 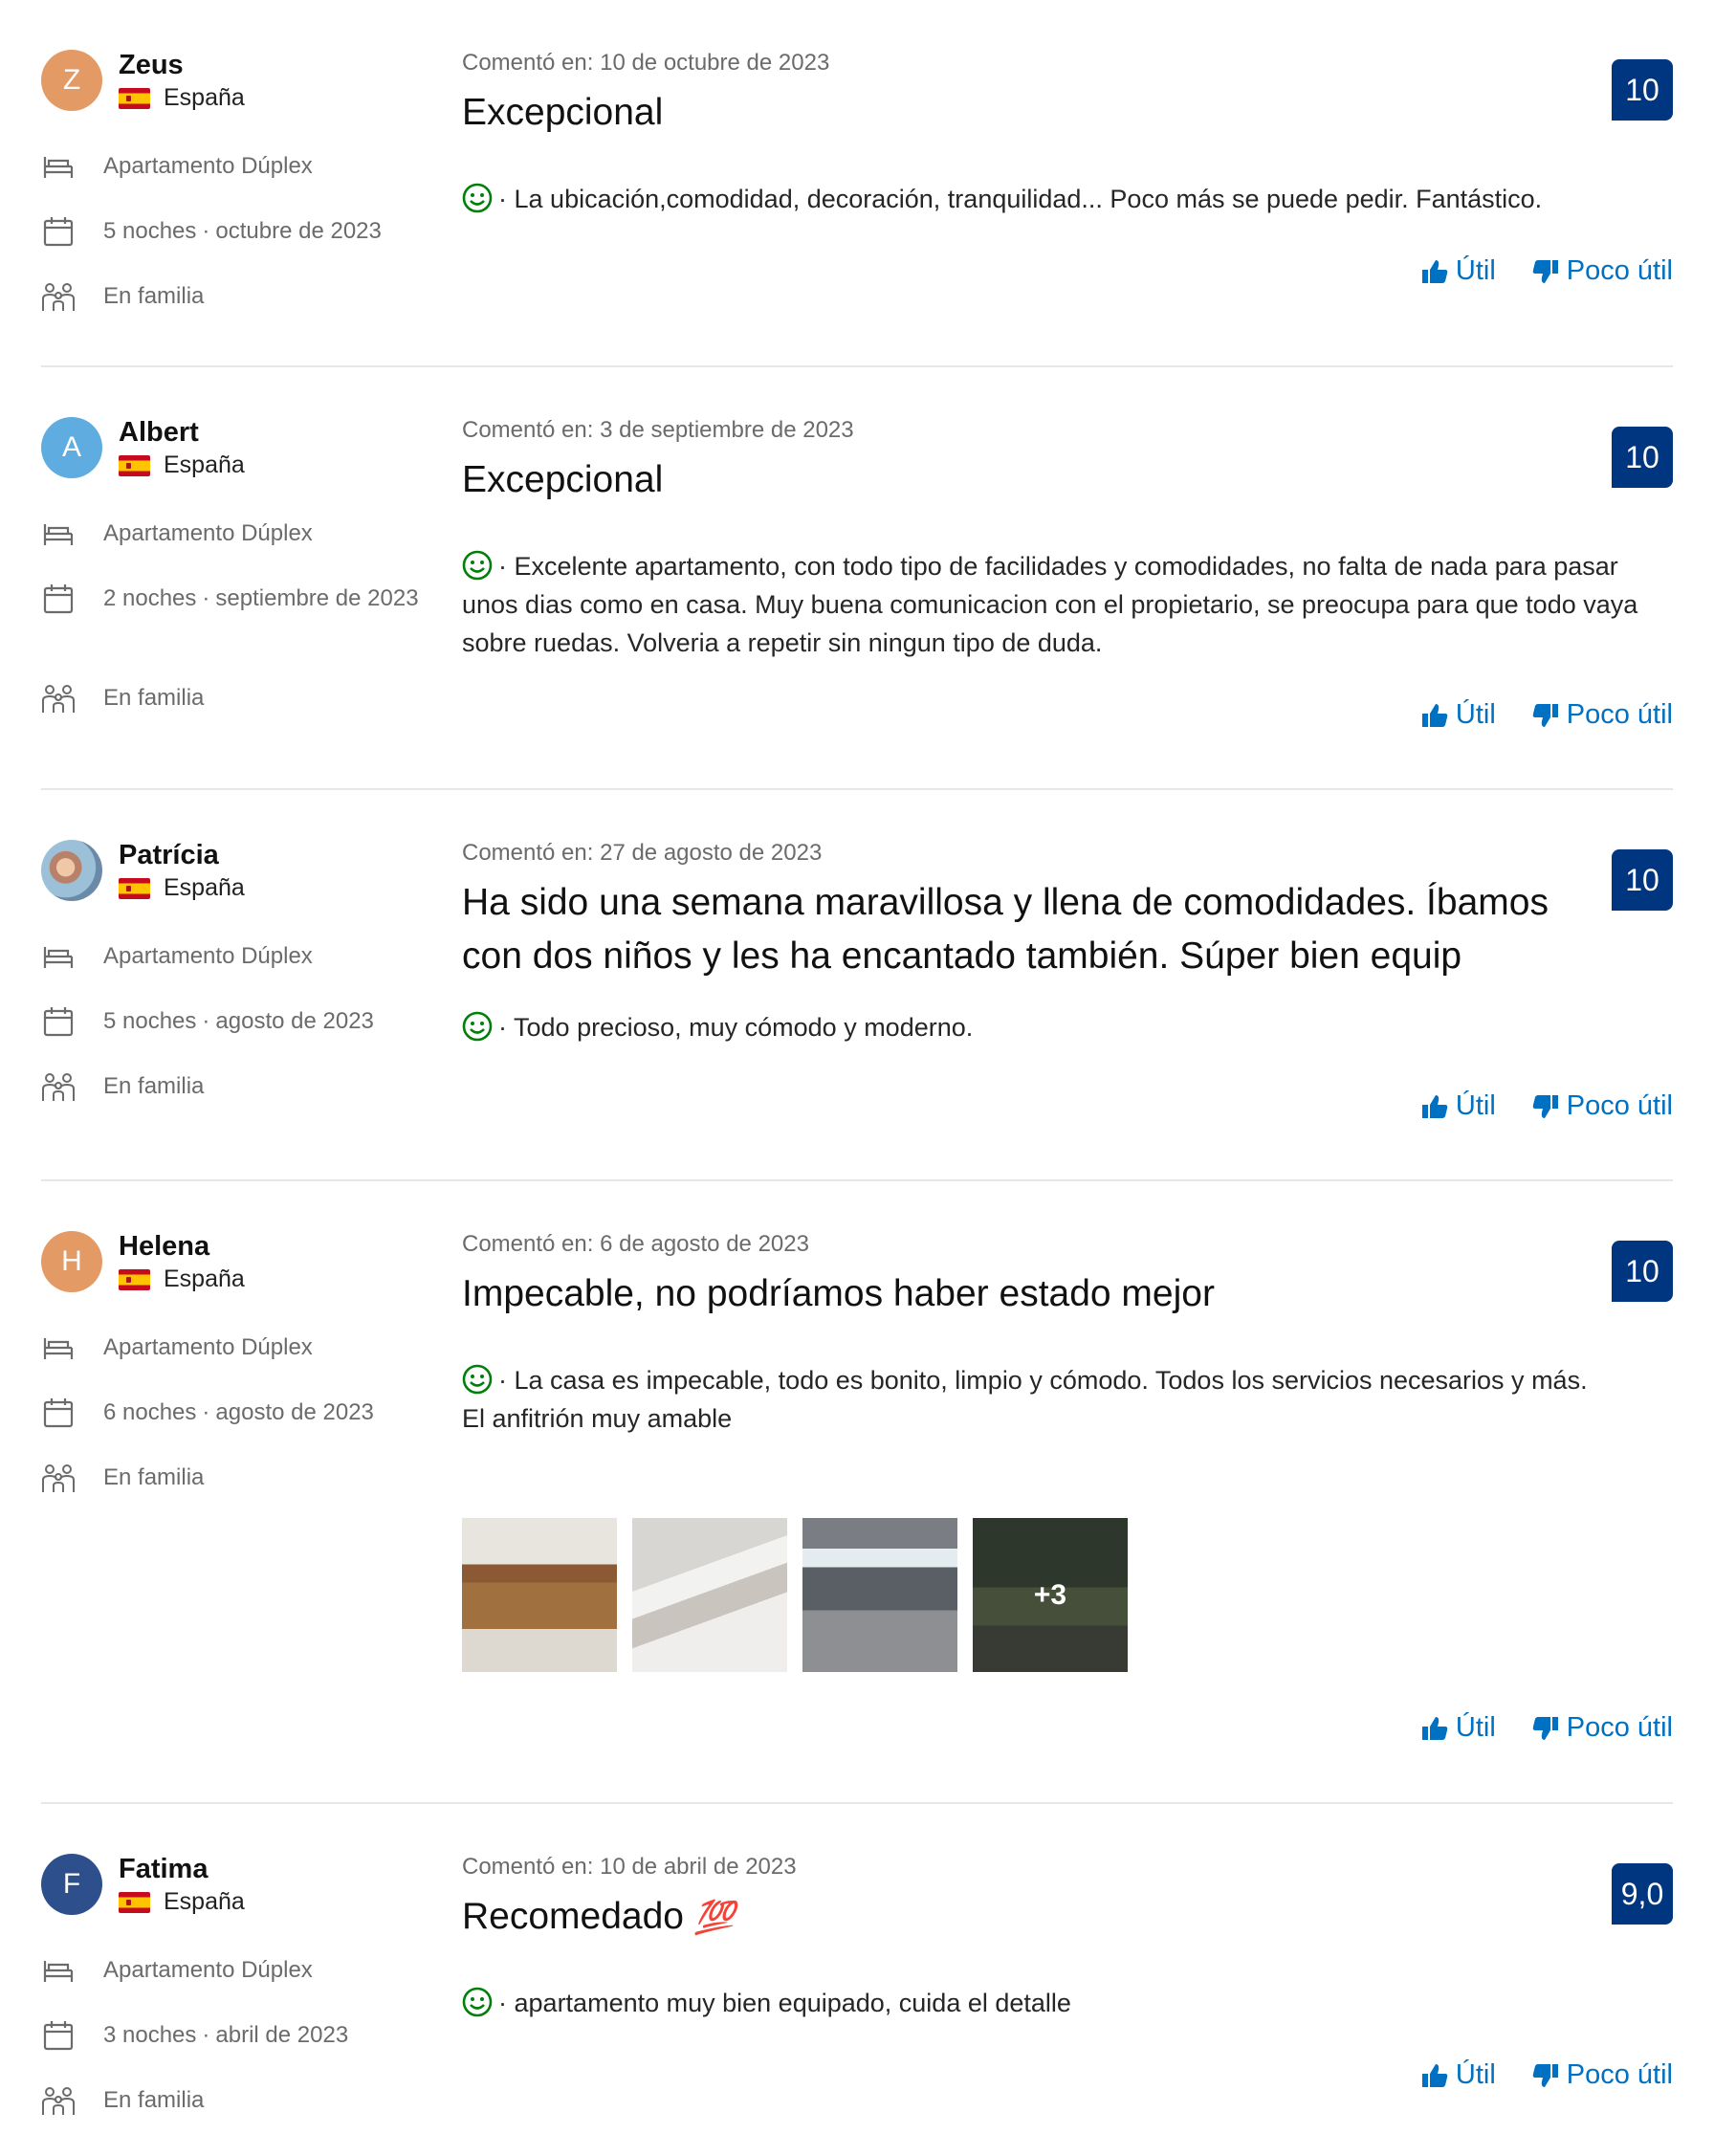 What do you see at coordinates (242, 599) in the screenshot?
I see `stay-length: 2 noches · septiembre de 2023` at bounding box center [242, 599].